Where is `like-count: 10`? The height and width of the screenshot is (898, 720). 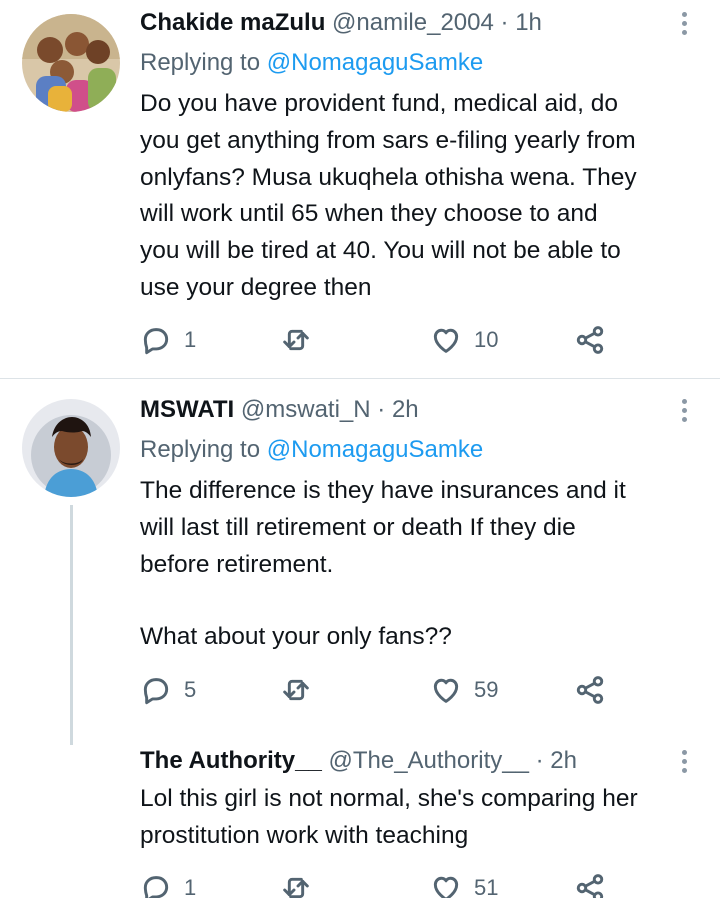 like-count: 10 is located at coordinates (486, 339).